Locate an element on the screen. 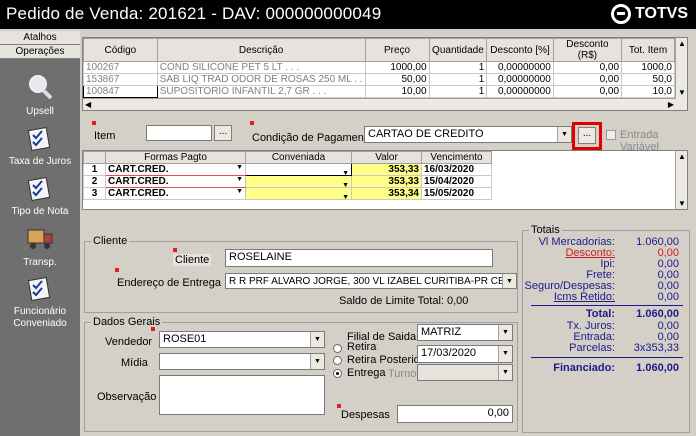  turno-label: Turno is located at coordinates (402, 374).